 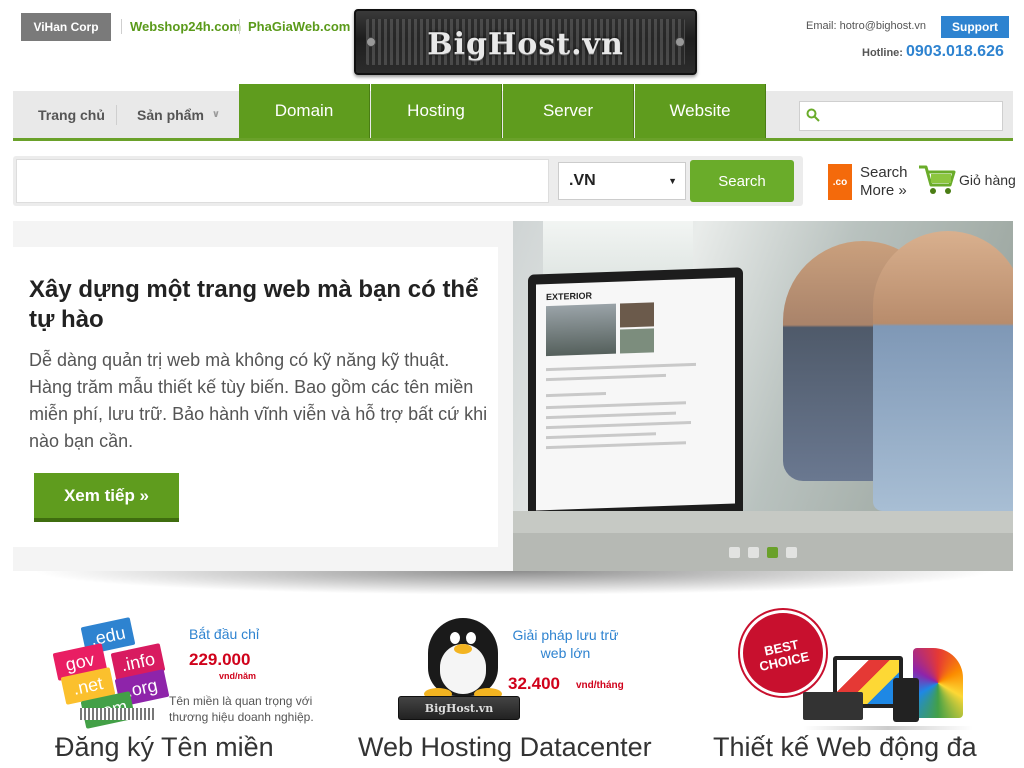 What do you see at coordinates (763, 552) in the screenshot?
I see `slider-dots` at bounding box center [763, 552].